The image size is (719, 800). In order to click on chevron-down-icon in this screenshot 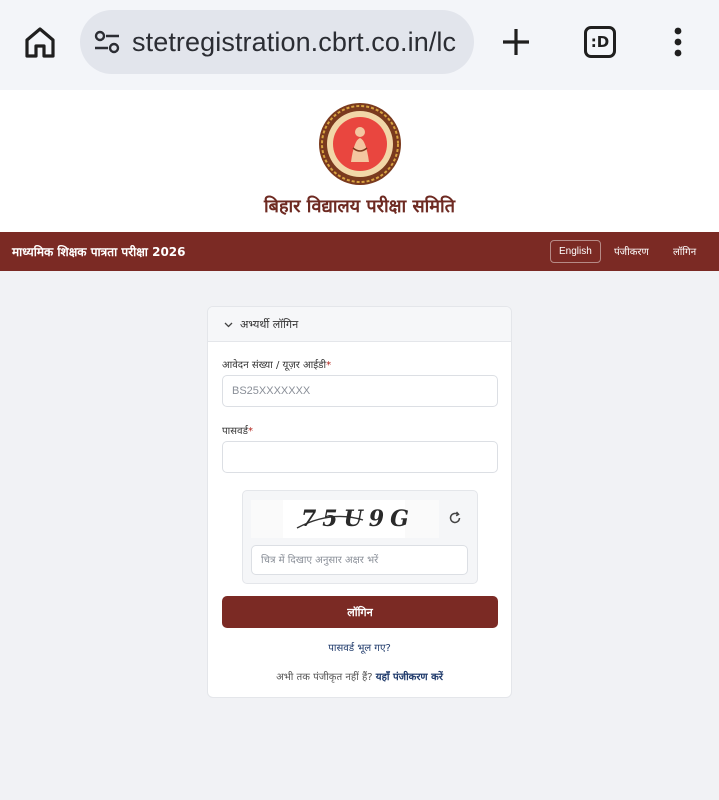, I will do `click(228, 325)`.